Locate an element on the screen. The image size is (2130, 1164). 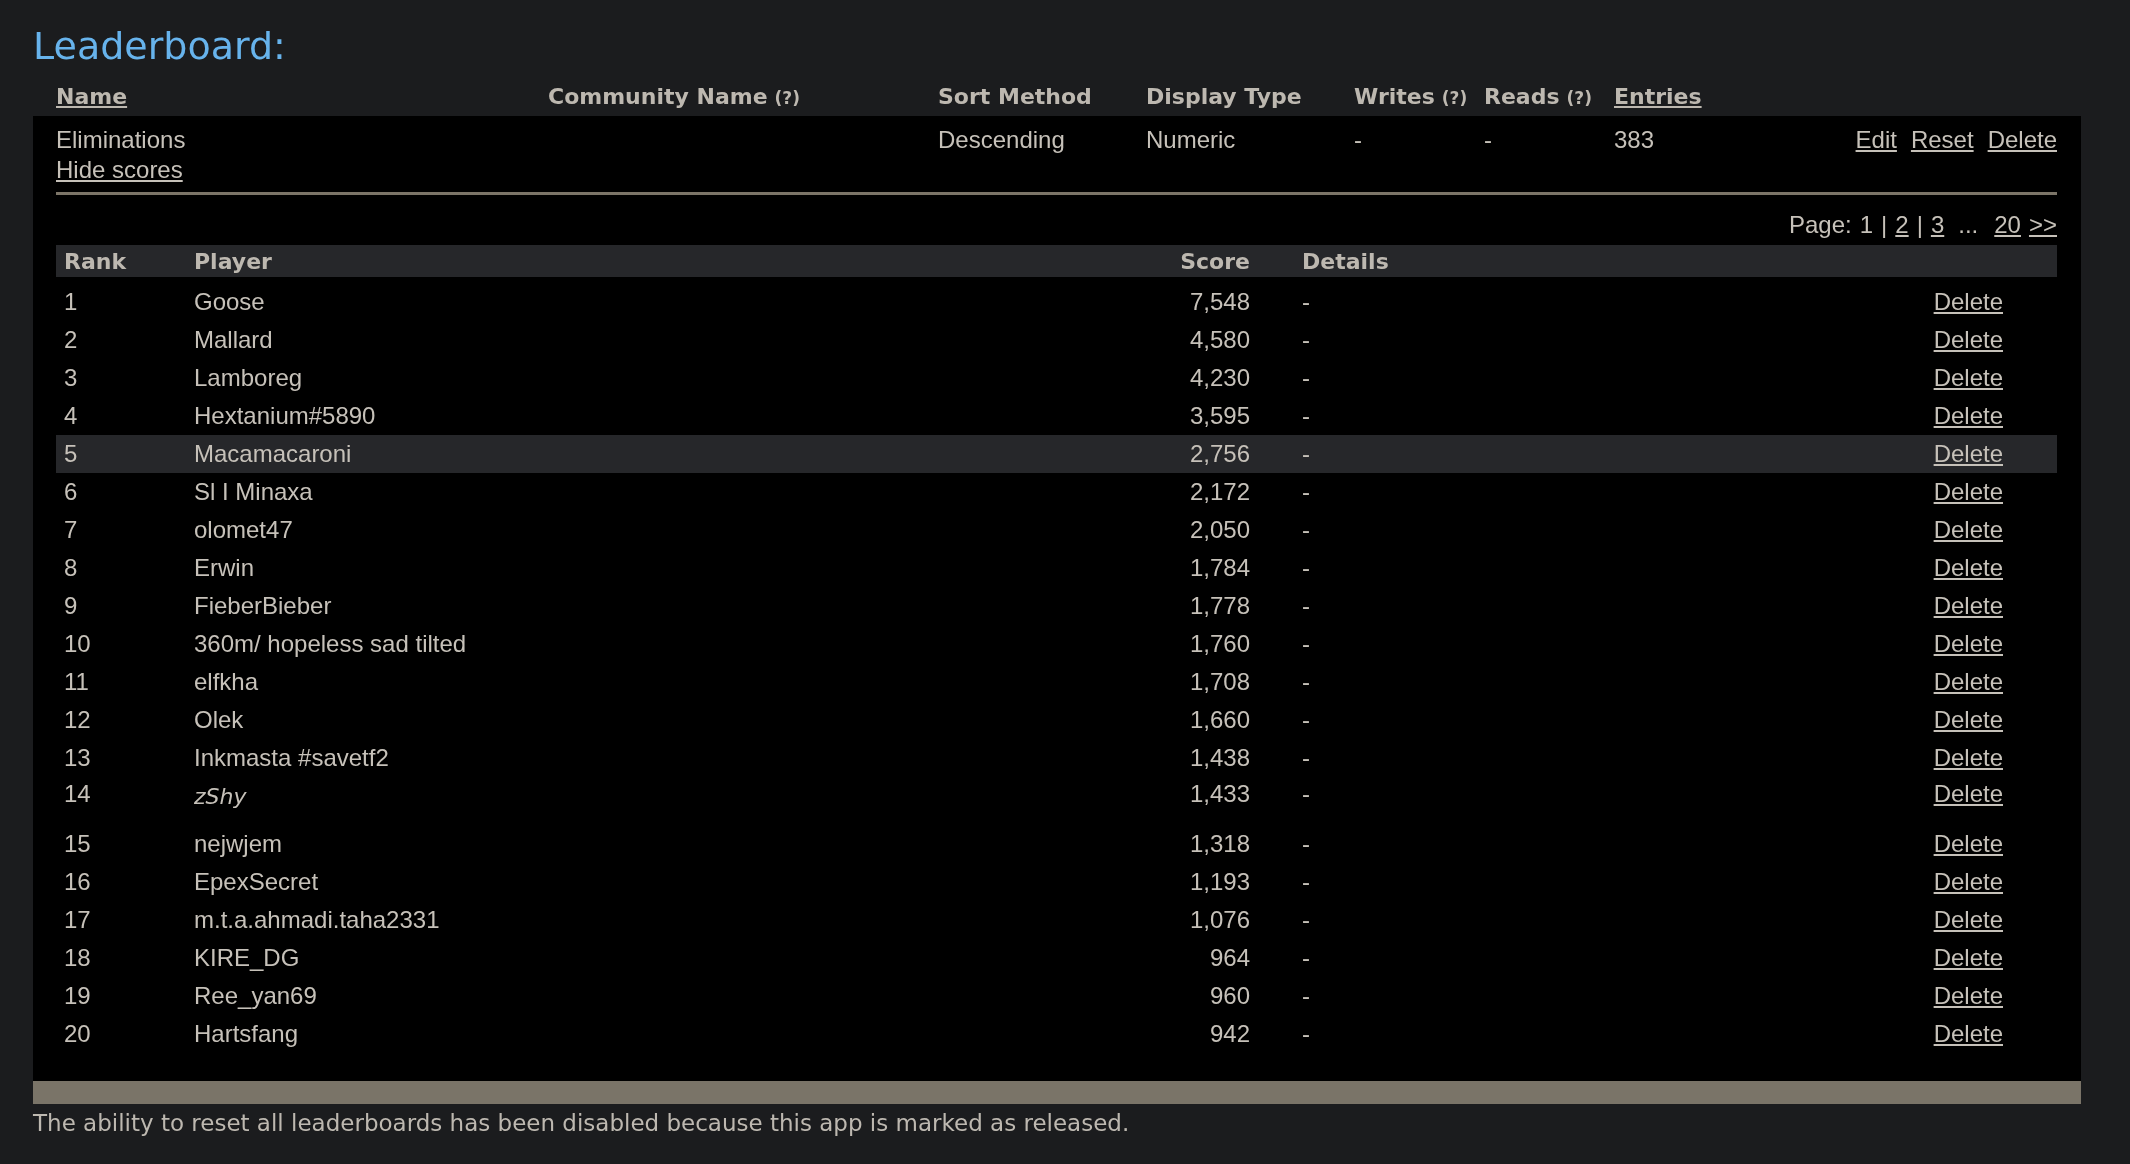
rank-cell-text: 20 is located at coordinates (78, 1034).